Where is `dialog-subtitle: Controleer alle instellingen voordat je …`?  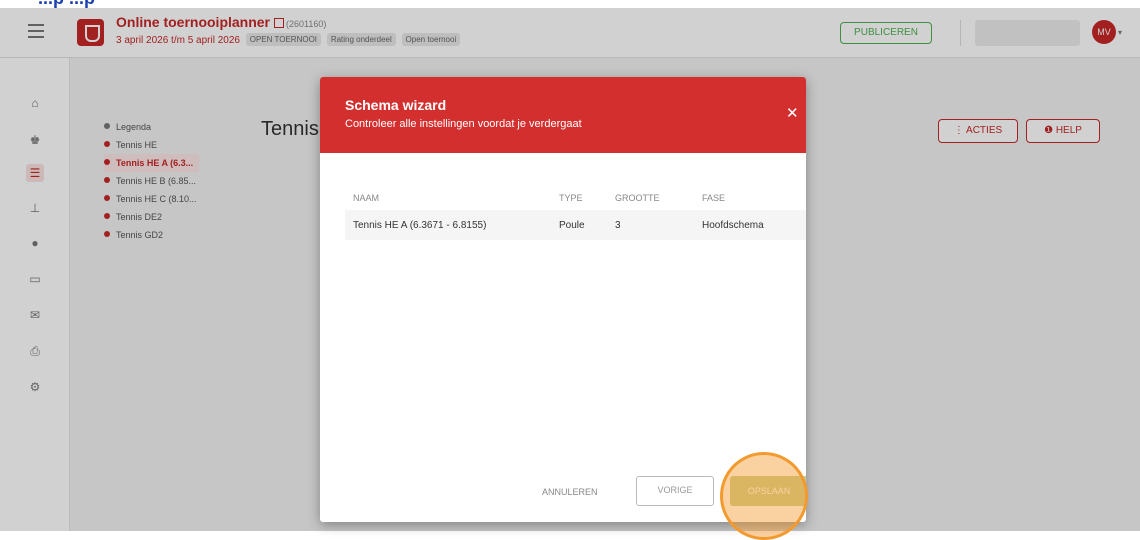
dialog-subtitle: Controleer alle instellingen voordat je … is located at coordinates (463, 124).